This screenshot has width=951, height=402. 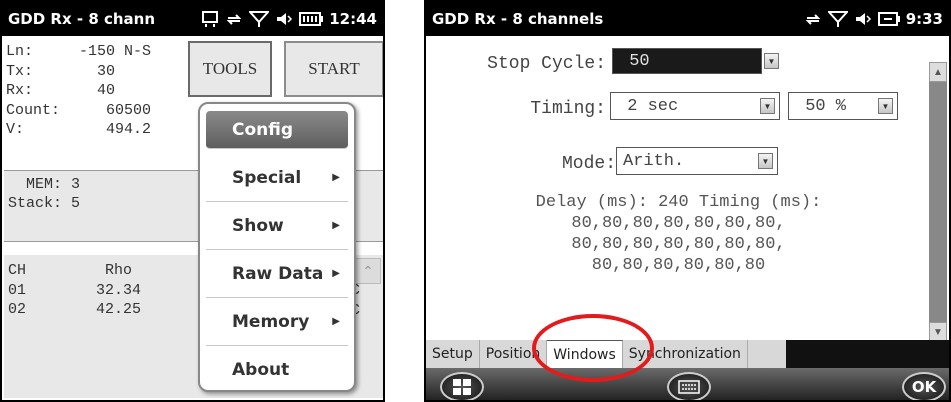 What do you see at coordinates (924, 386) in the screenshot?
I see `ok-button: OK` at bounding box center [924, 386].